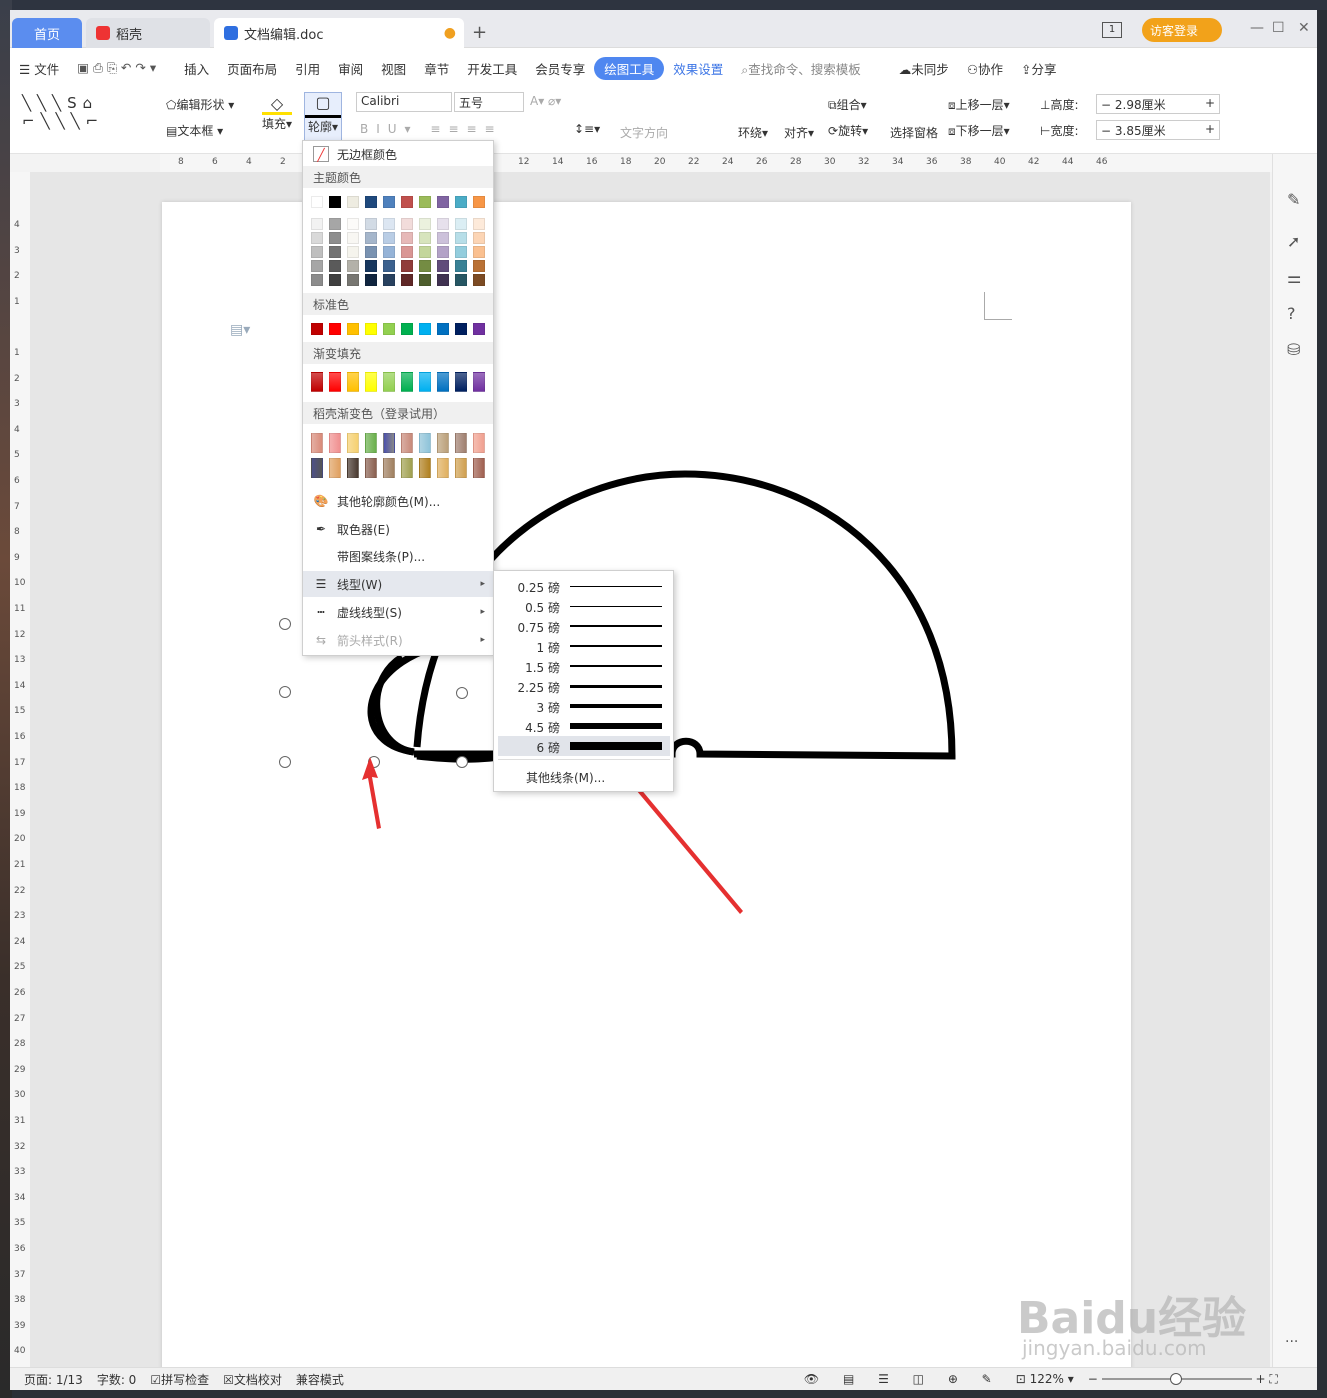 The width and height of the screenshot is (1327, 1398). What do you see at coordinates (398, 154) in the screenshot?
I see `no-border-option: ╱ 无边框颜色` at bounding box center [398, 154].